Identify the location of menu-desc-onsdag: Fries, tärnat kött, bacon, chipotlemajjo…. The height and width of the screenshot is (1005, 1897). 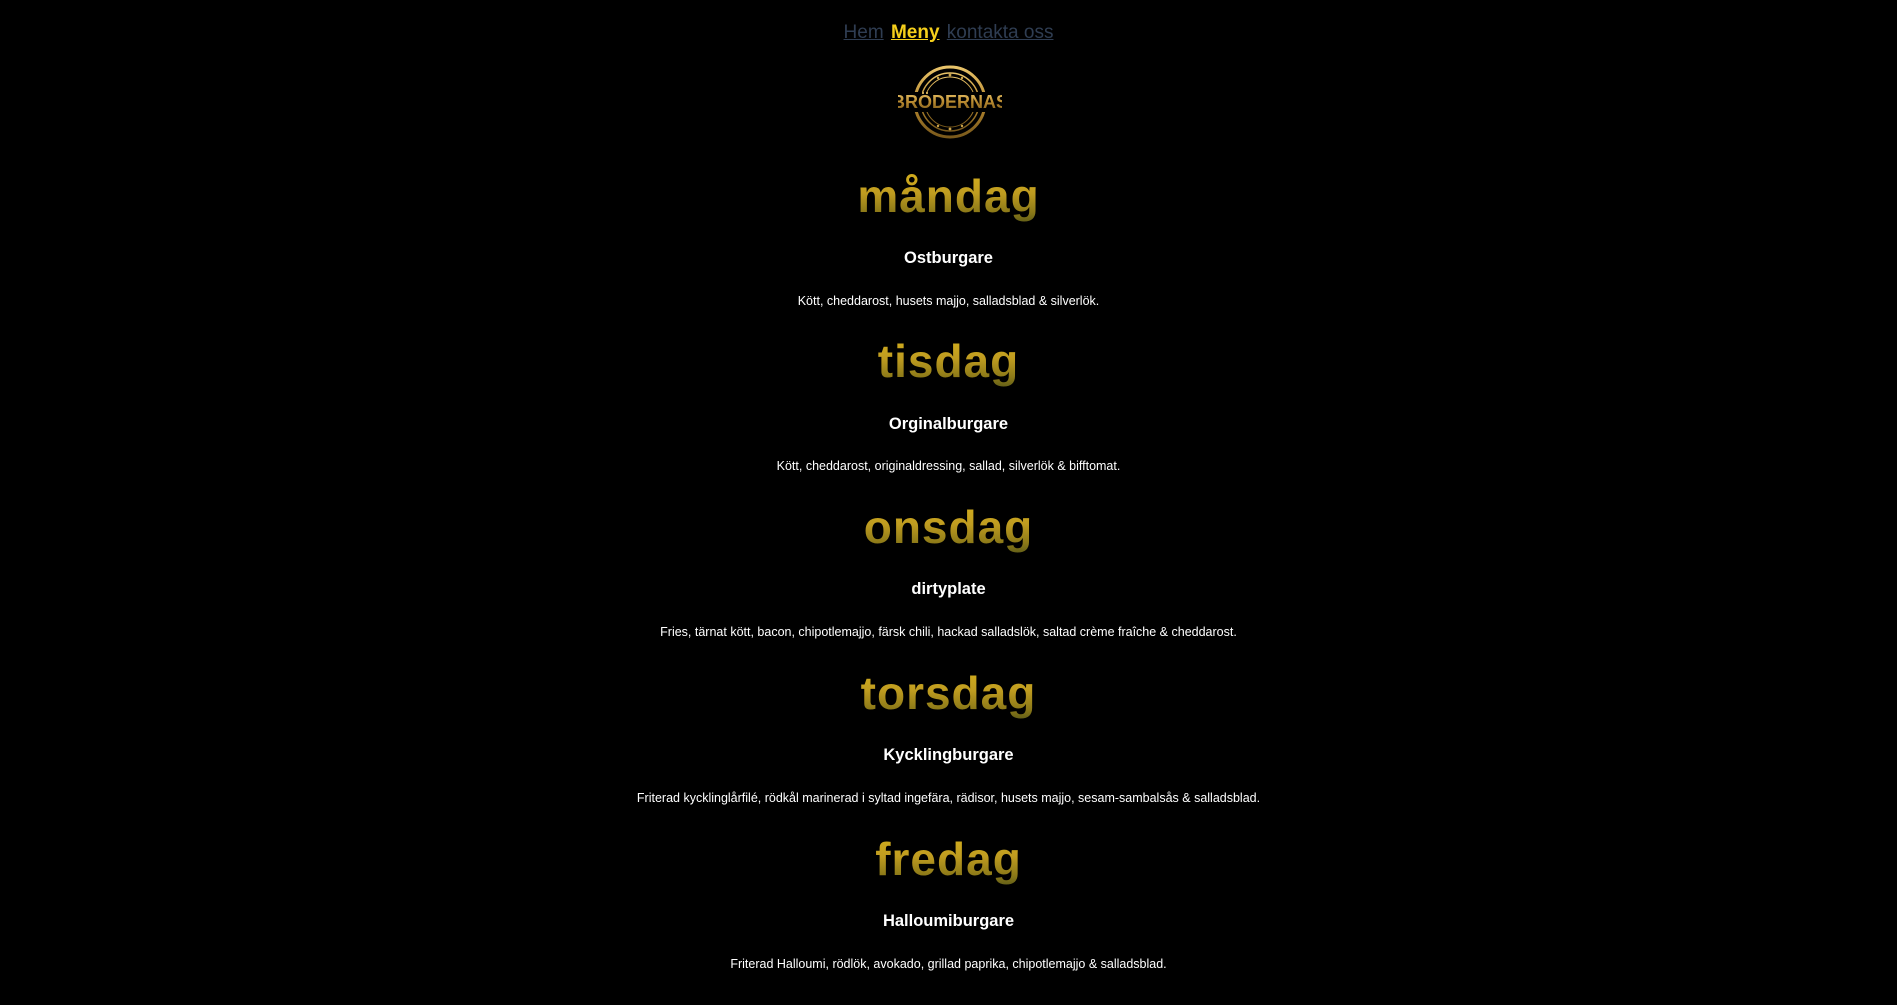
(948, 632).